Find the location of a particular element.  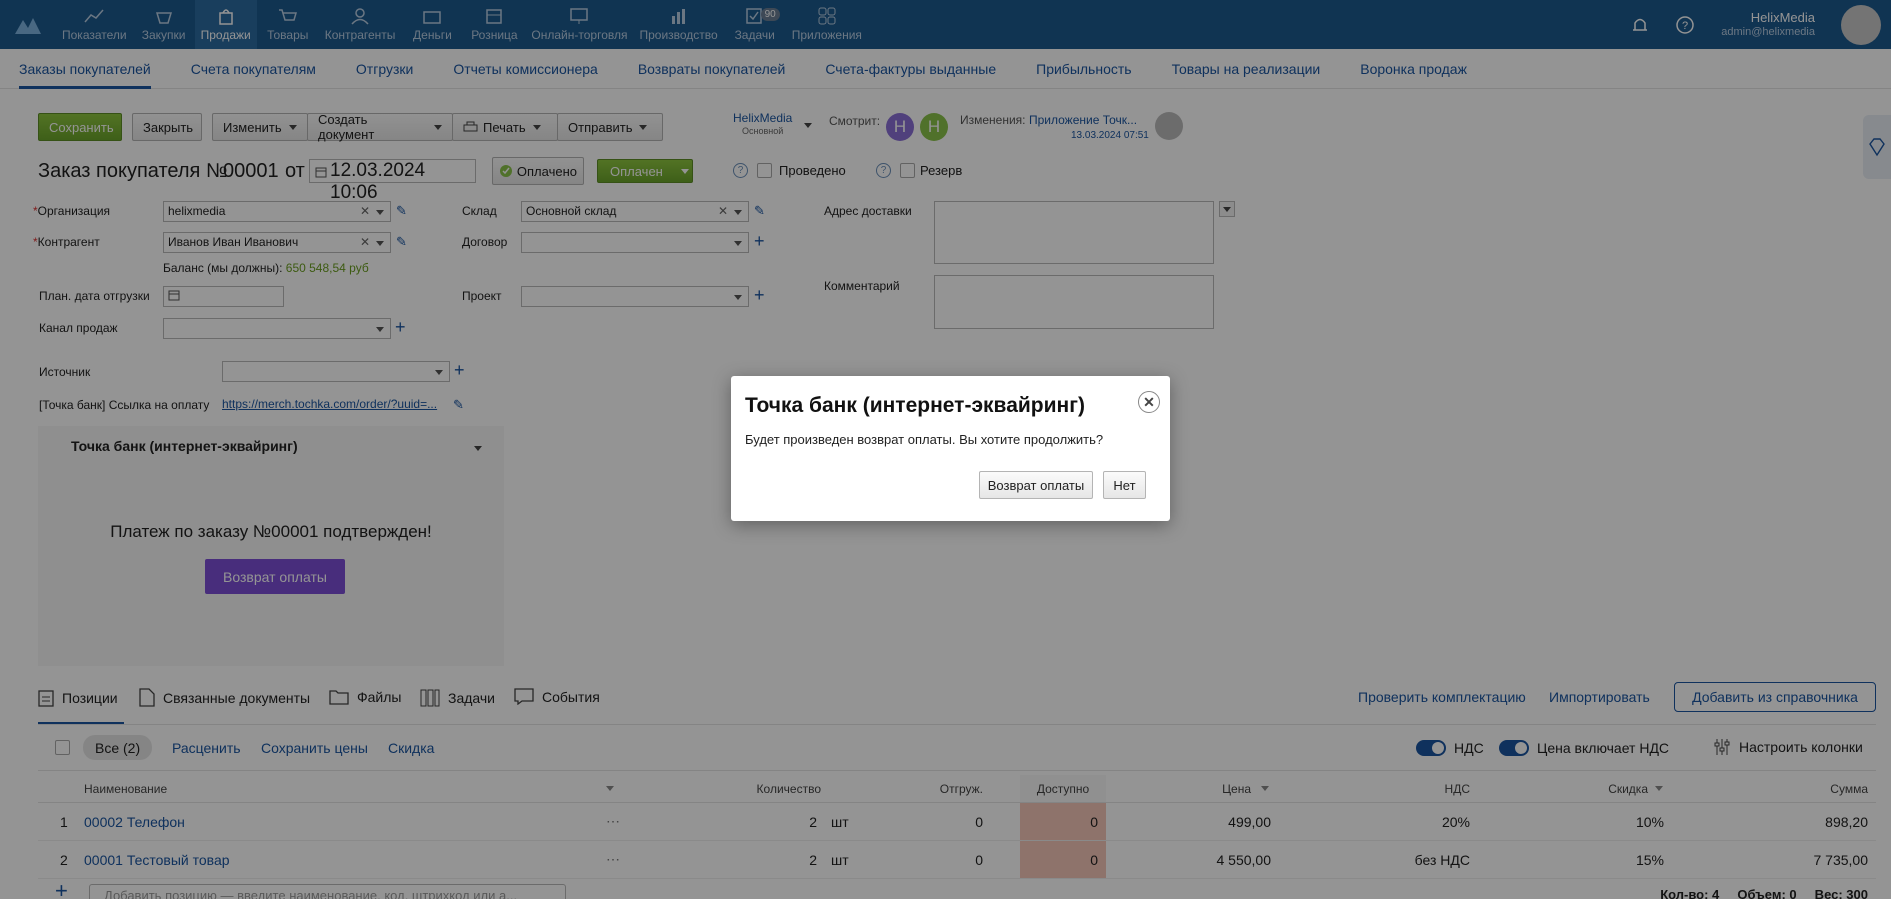

close-icon: ✕ is located at coordinates (1149, 402).